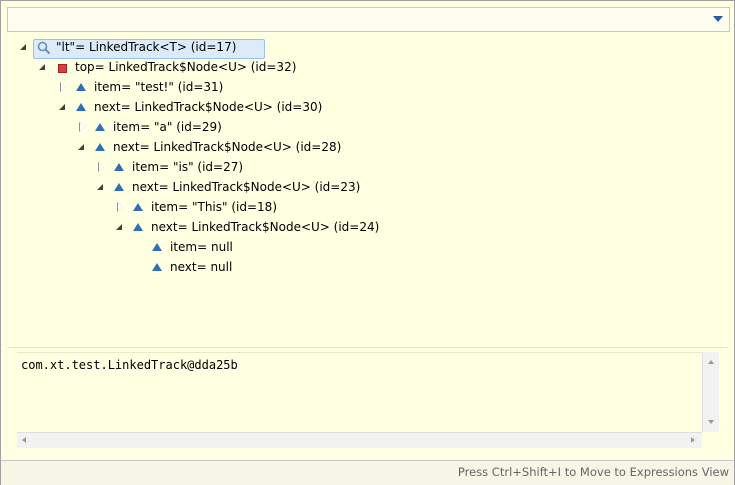 This screenshot has height=485, width=735. Describe the element at coordinates (62, 68) in the screenshot. I see `red-square-icon` at that location.